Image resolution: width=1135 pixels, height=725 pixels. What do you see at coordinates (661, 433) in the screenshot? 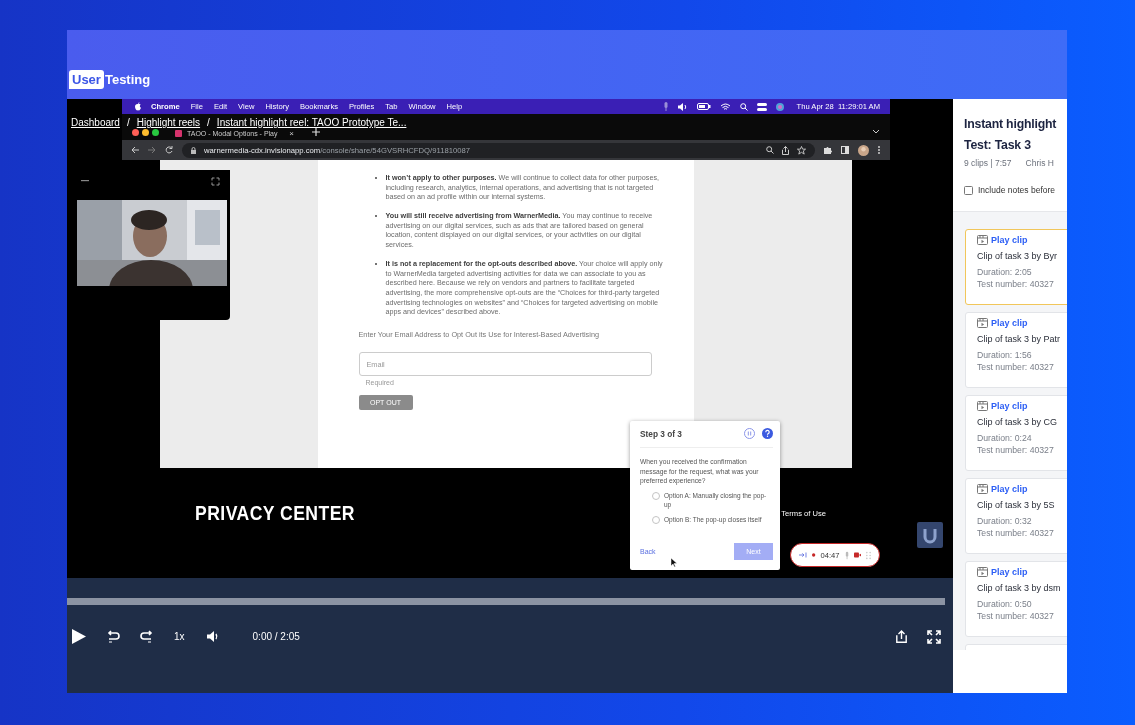
I see `dialog-title: Step 3 of 3` at bounding box center [661, 433].